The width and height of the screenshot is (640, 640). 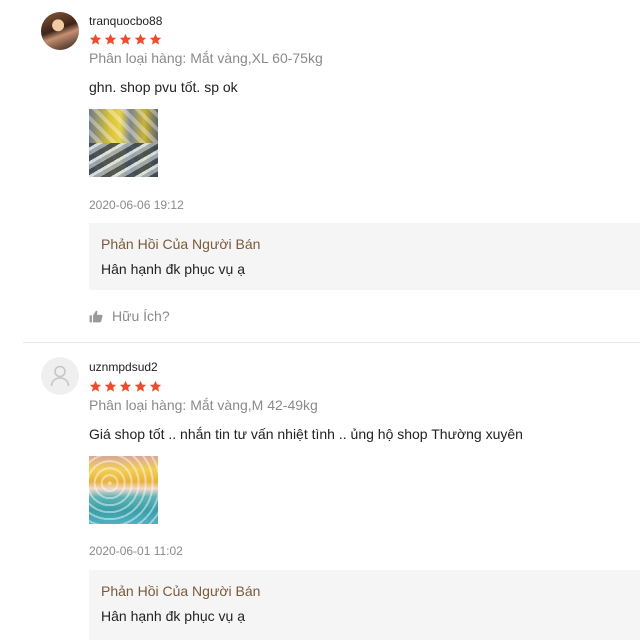 What do you see at coordinates (203, 405) in the screenshot?
I see `product-variant: Phân loại hàng: Mắt vàng,M 42-49kg` at bounding box center [203, 405].